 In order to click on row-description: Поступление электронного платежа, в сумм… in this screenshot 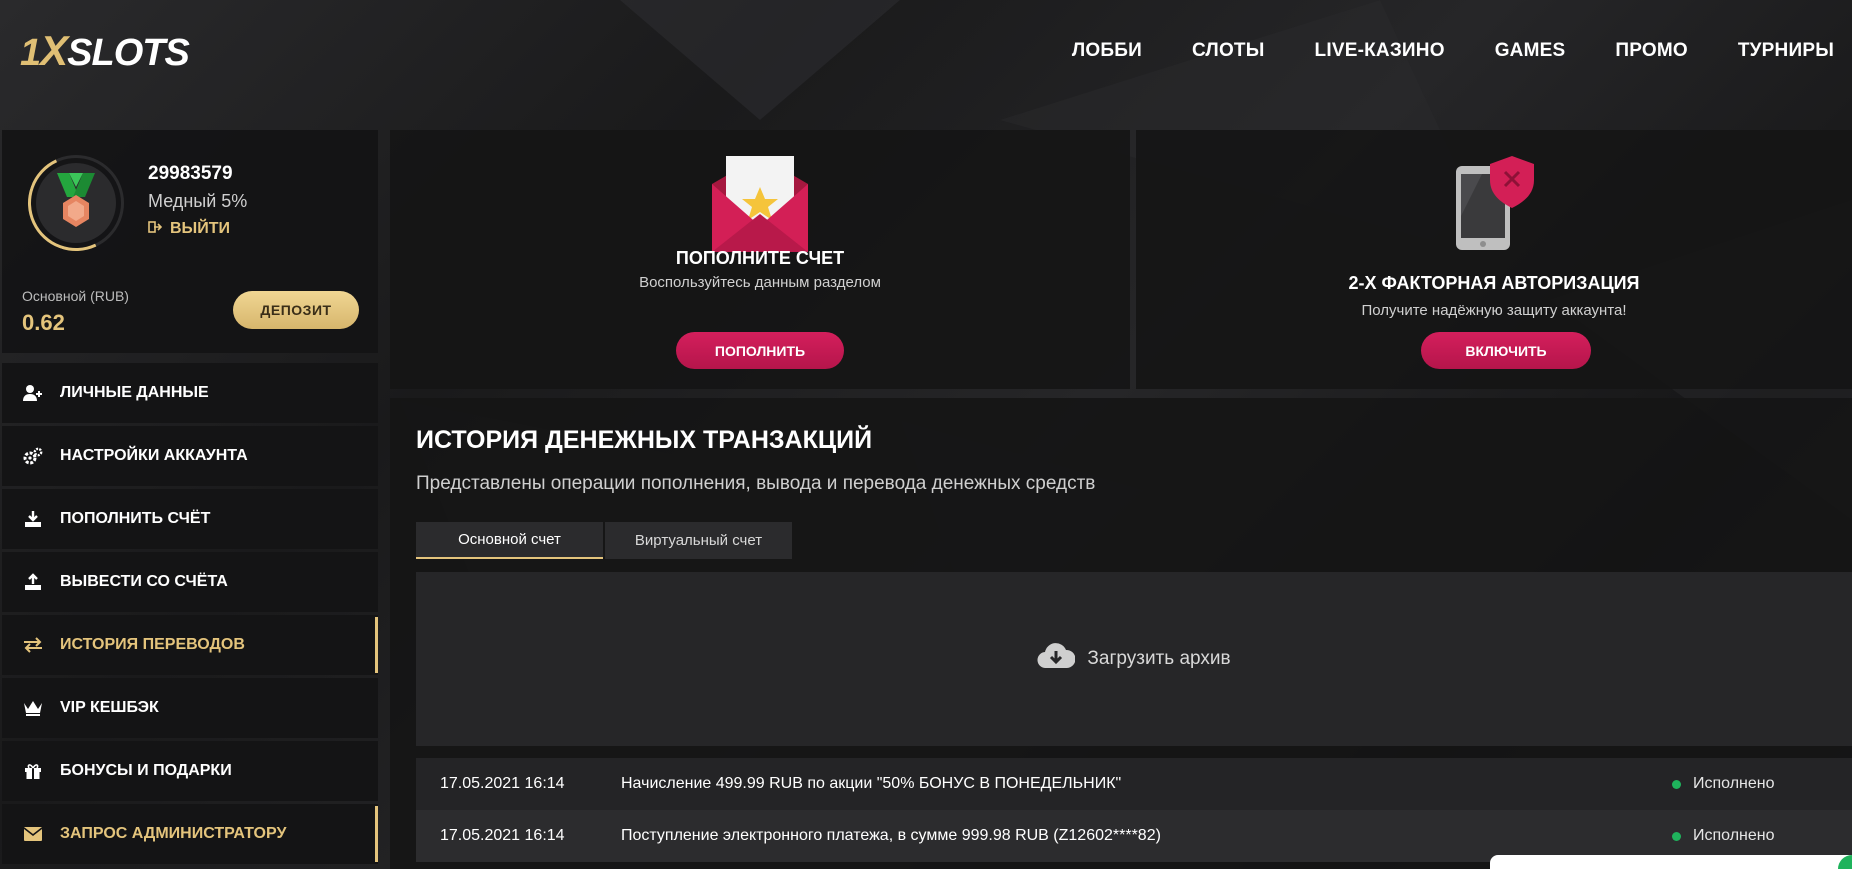, I will do `click(891, 835)`.